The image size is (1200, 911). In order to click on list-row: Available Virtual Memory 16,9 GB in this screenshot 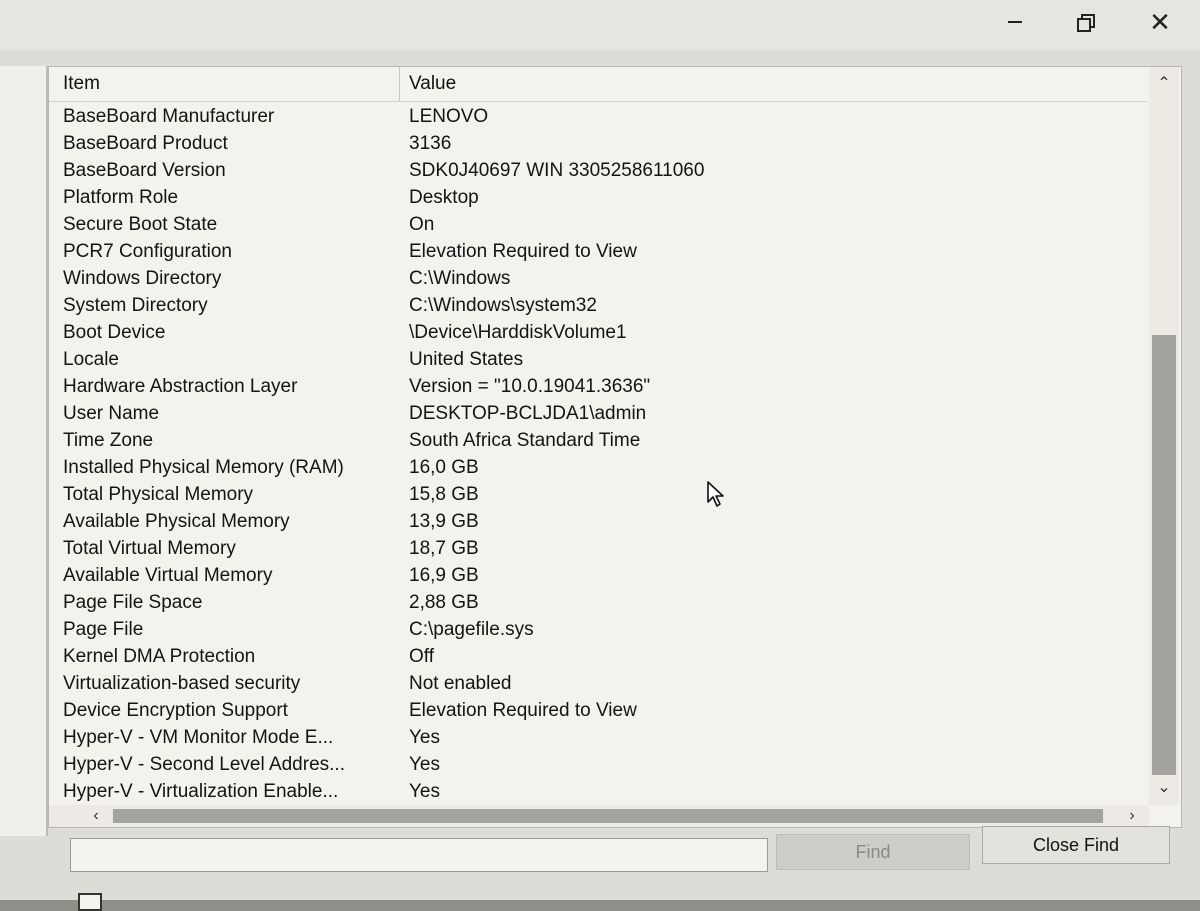, I will do `click(598, 575)`.